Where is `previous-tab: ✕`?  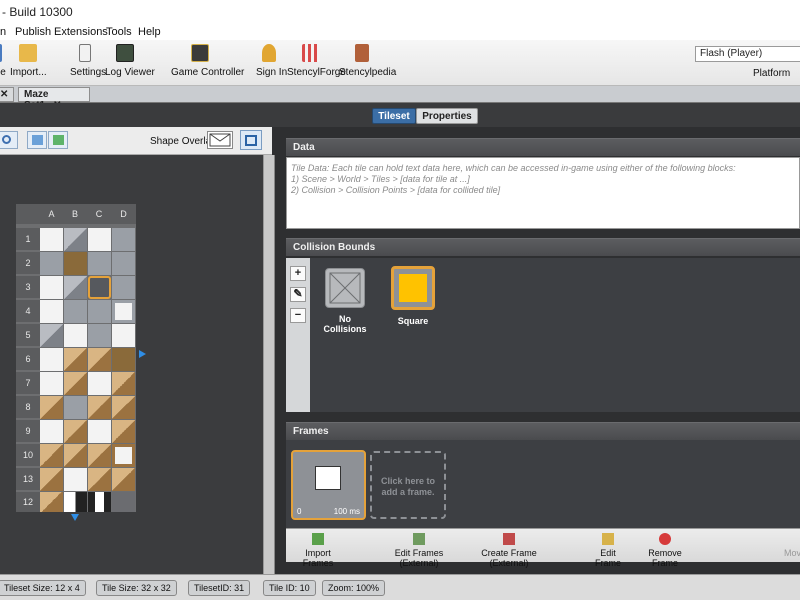
previous-tab: ✕ is located at coordinates (7, 94).